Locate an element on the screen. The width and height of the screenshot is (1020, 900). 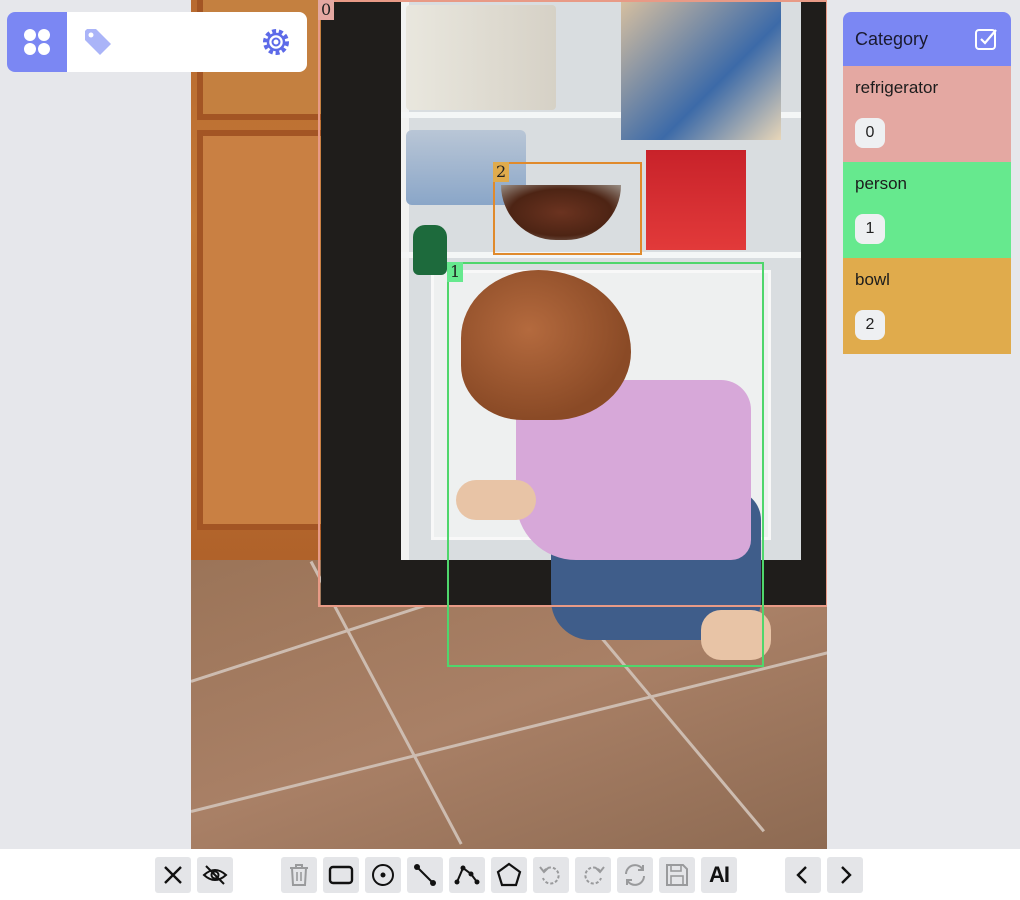
settings-gear-icon is located at coordinates (276, 42).